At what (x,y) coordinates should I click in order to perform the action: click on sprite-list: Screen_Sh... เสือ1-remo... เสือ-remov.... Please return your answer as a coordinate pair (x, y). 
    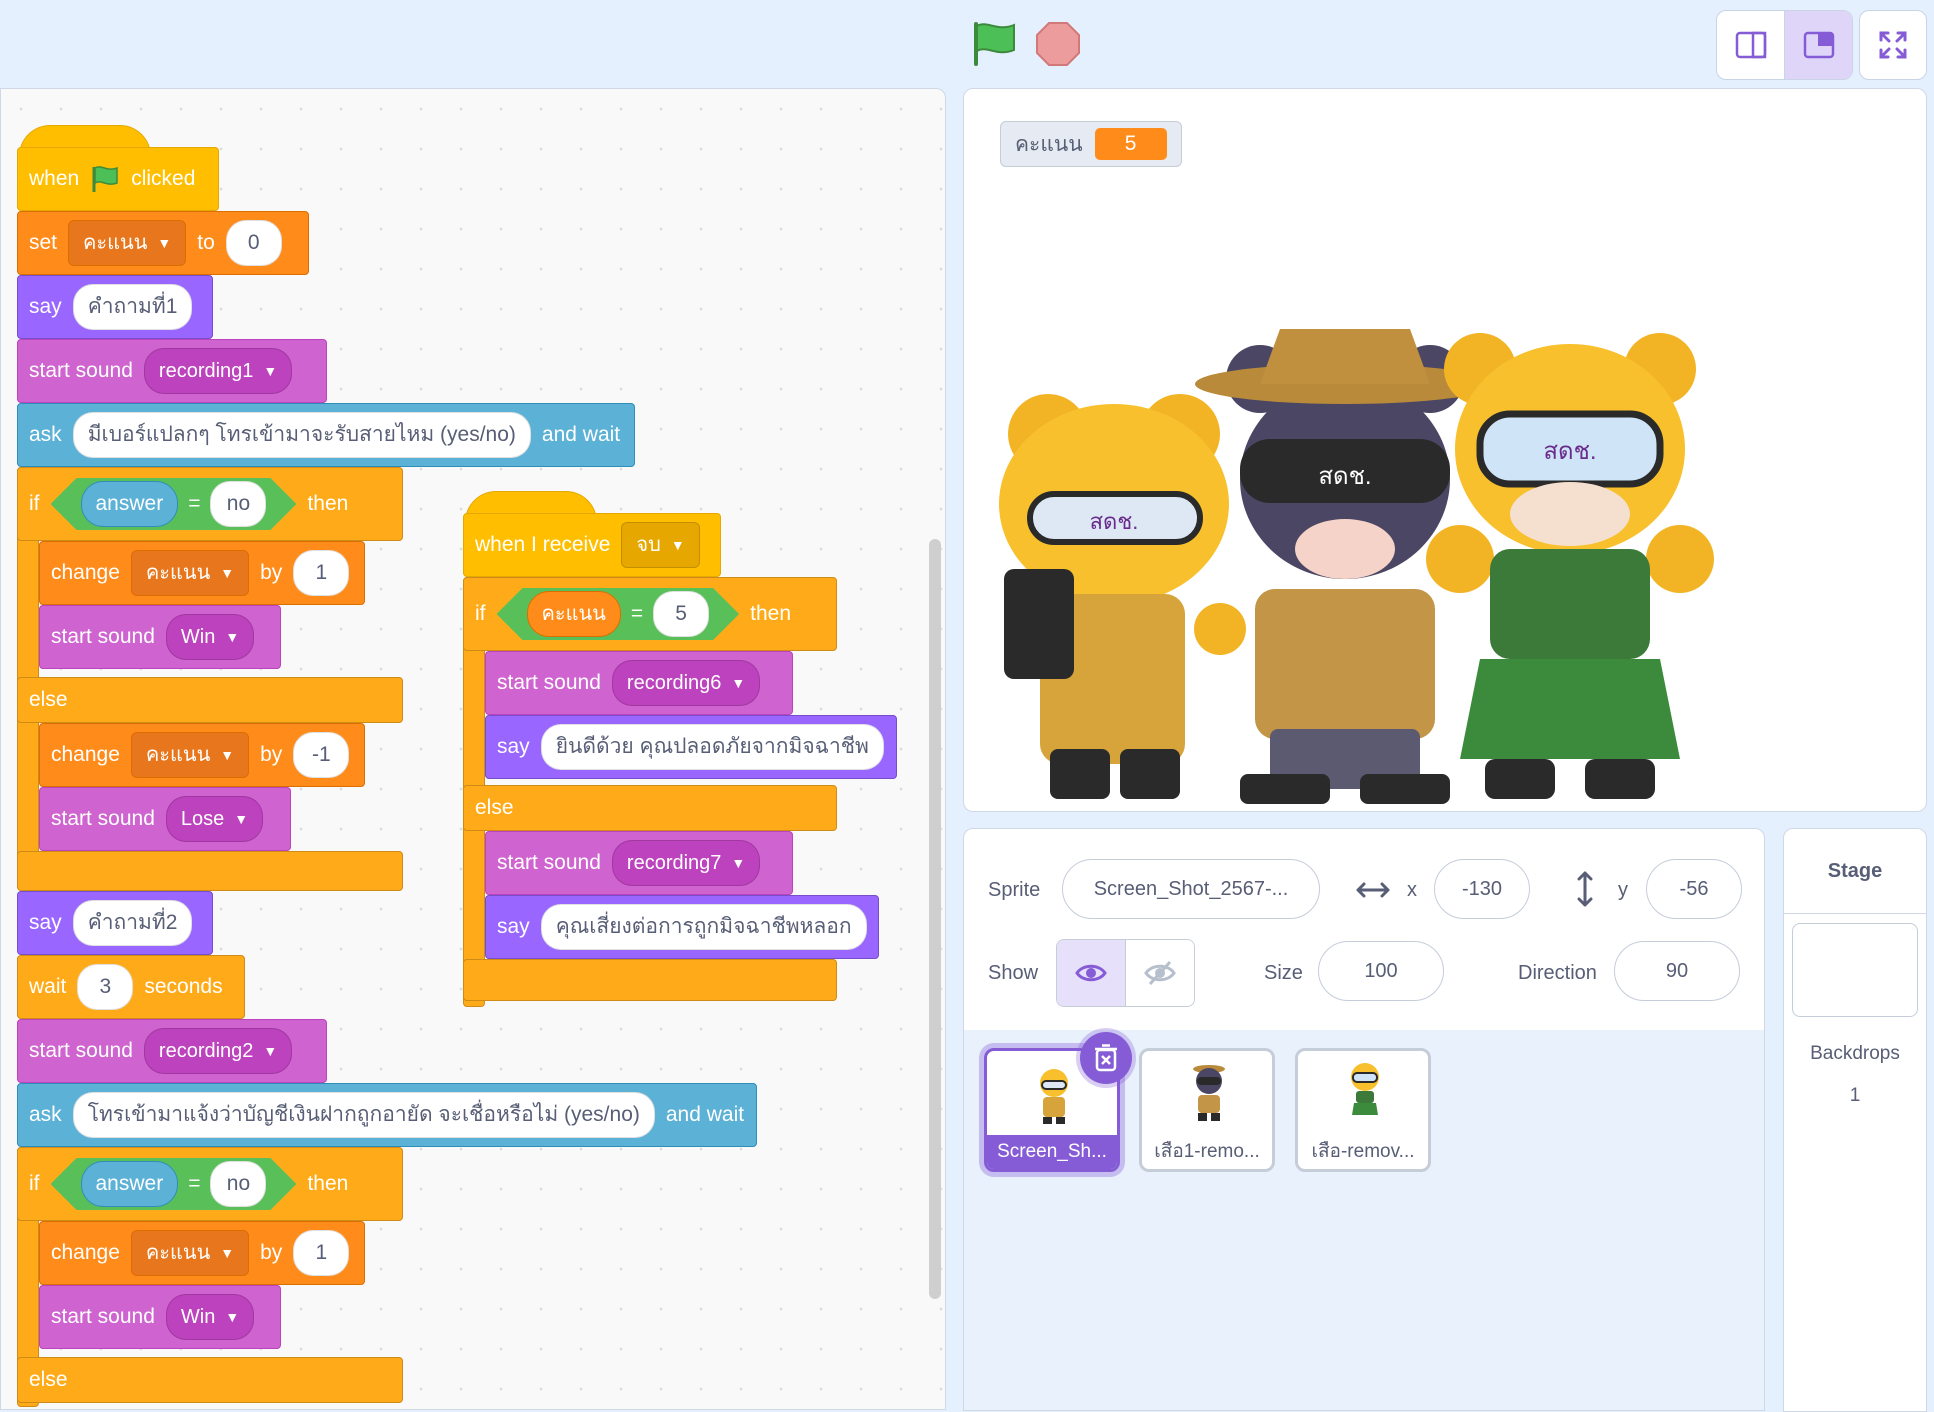
    Looking at the image, I should click on (1364, 1220).